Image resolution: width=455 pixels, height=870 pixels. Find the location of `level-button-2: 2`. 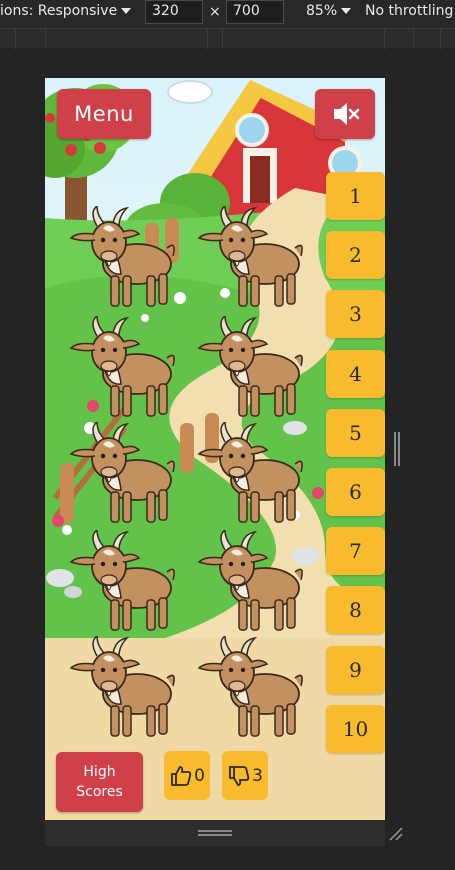

level-button-2: 2 is located at coordinates (355, 255).